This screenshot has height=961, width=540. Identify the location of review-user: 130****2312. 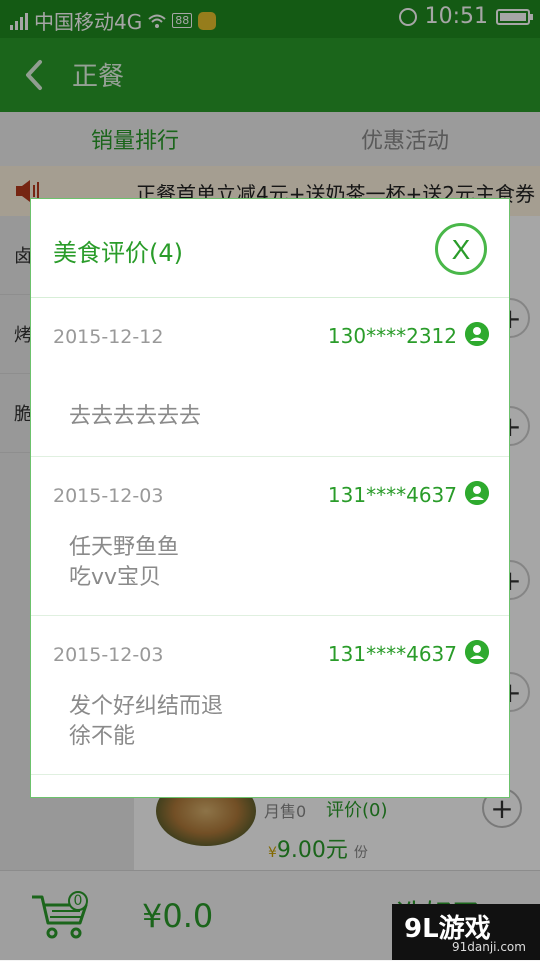
(392, 336).